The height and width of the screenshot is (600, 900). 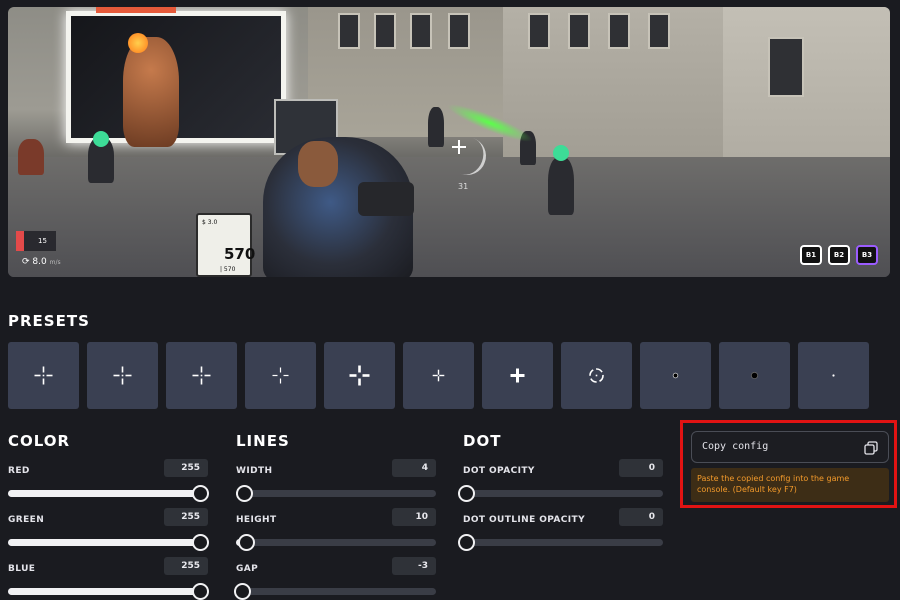 I want to click on height-label: HEIGHT, so click(x=256, y=520).